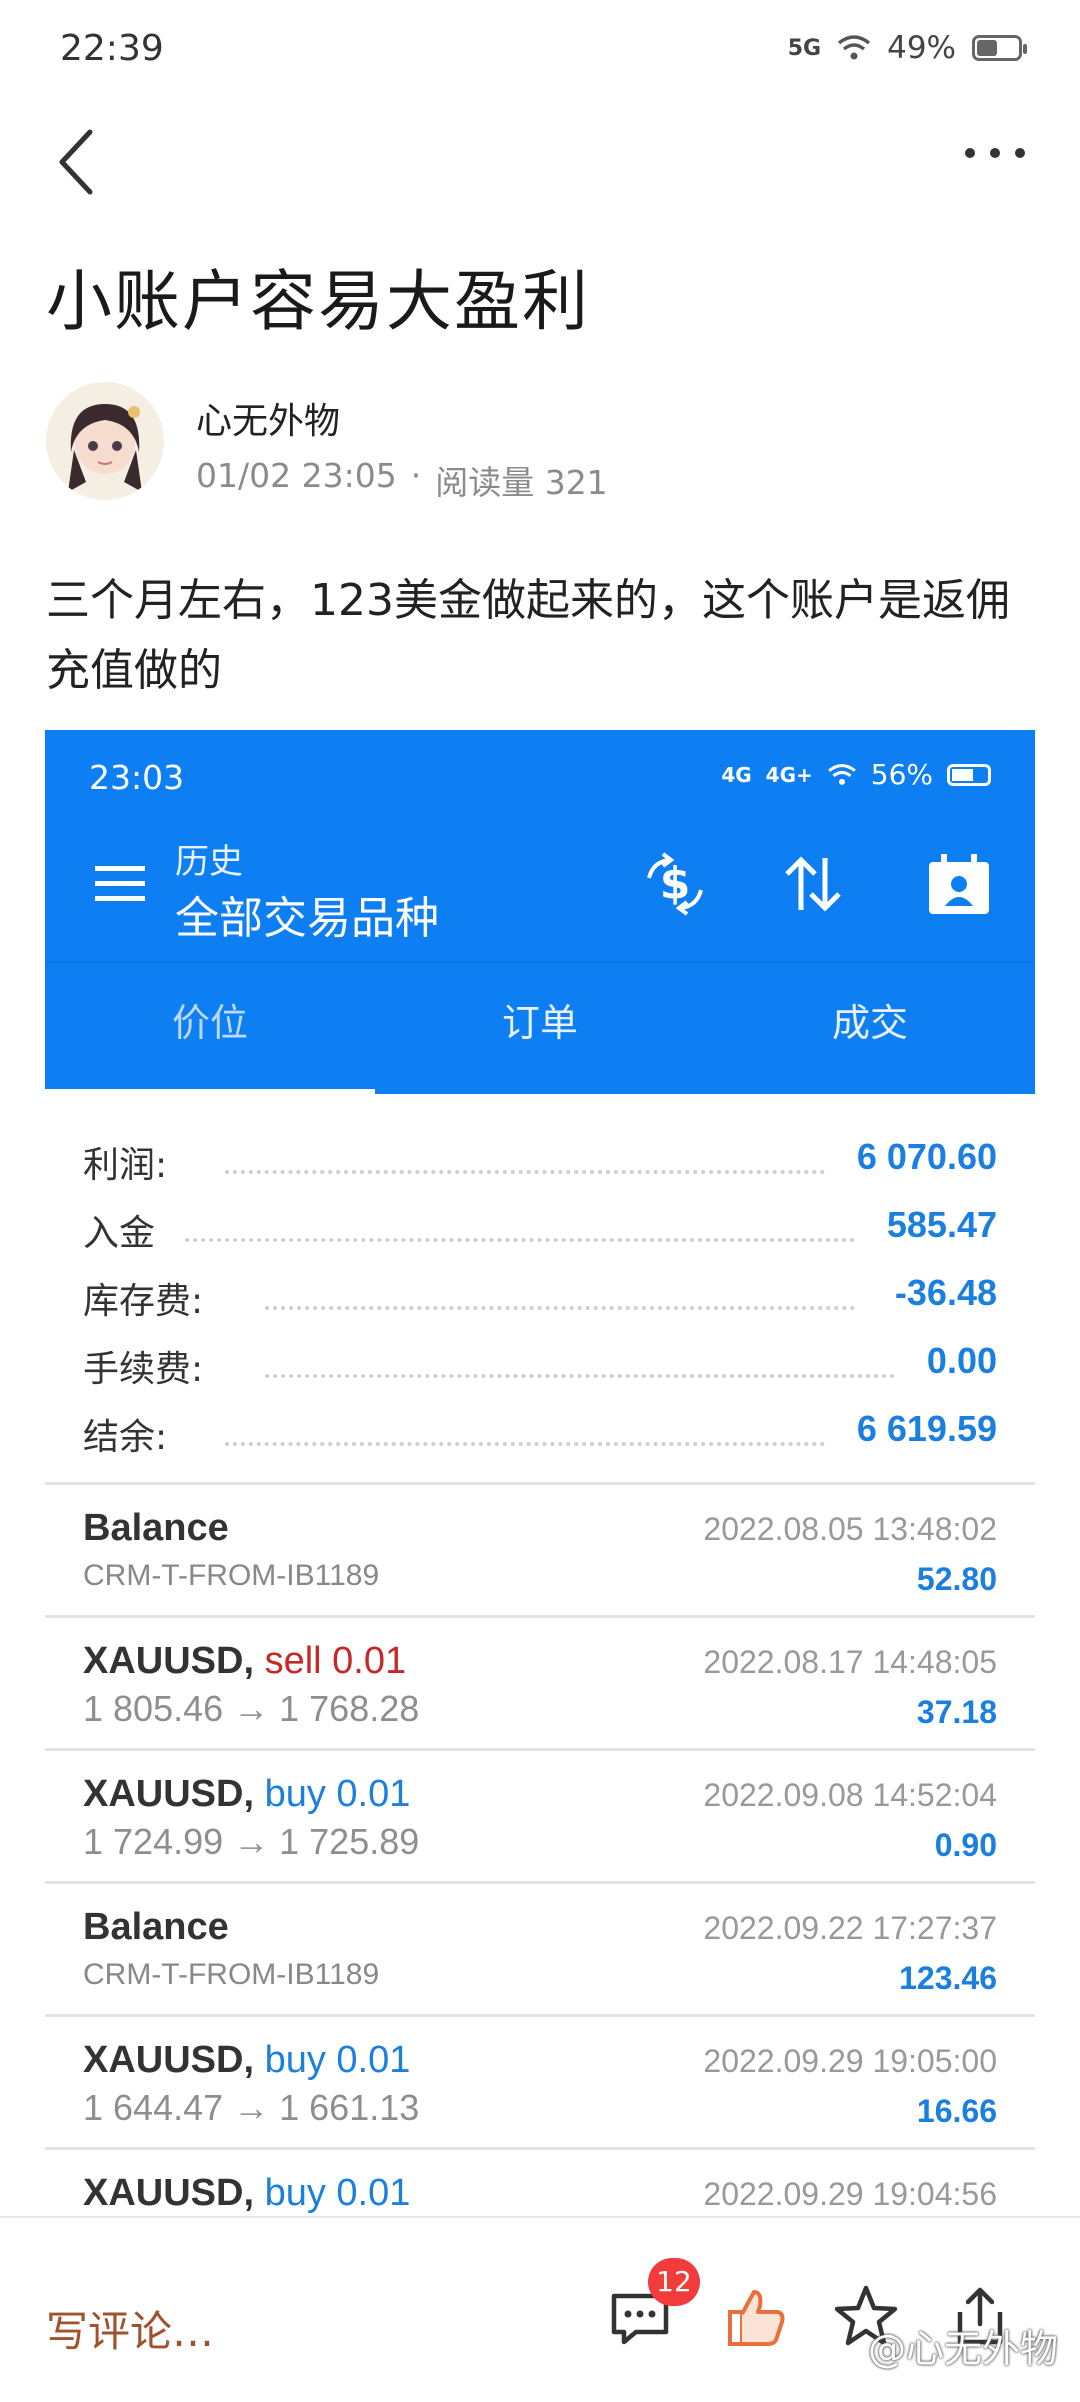  What do you see at coordinates (948, 1978) in the screenshot?
I see `deal-amount: 123.46` at bounding box center [948, 1978].